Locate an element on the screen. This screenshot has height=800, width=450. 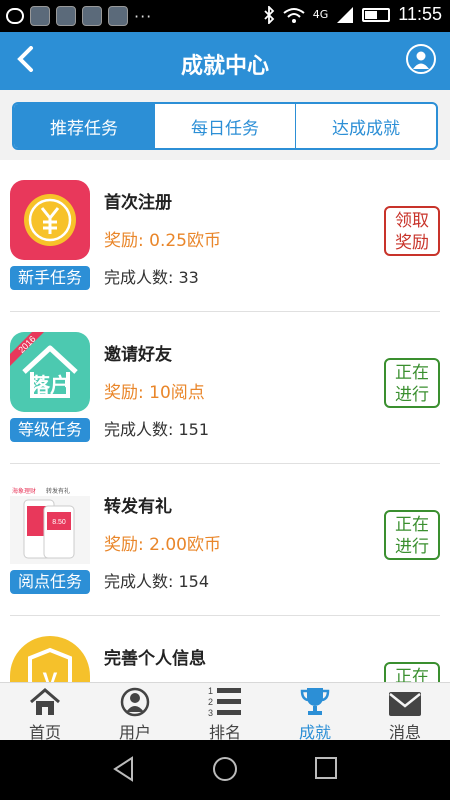
svg-text: 3 is located at coordinates (210, 712).